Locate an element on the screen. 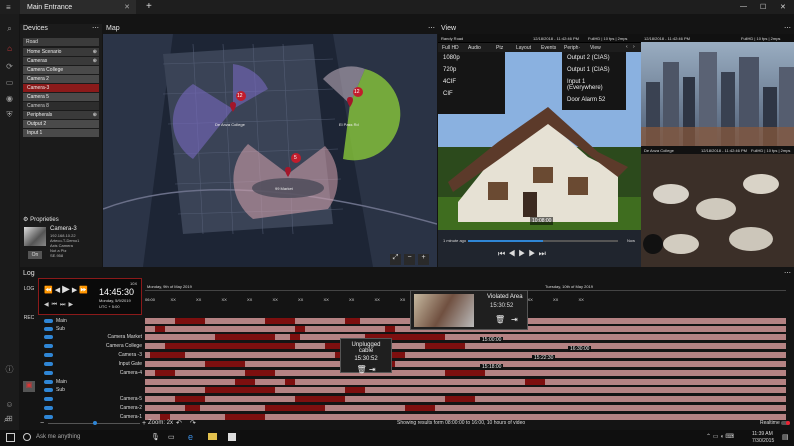 The width and height of the screenshot is (794, 446). player-play-icon: ▶ is located at coordinates (67, 289).